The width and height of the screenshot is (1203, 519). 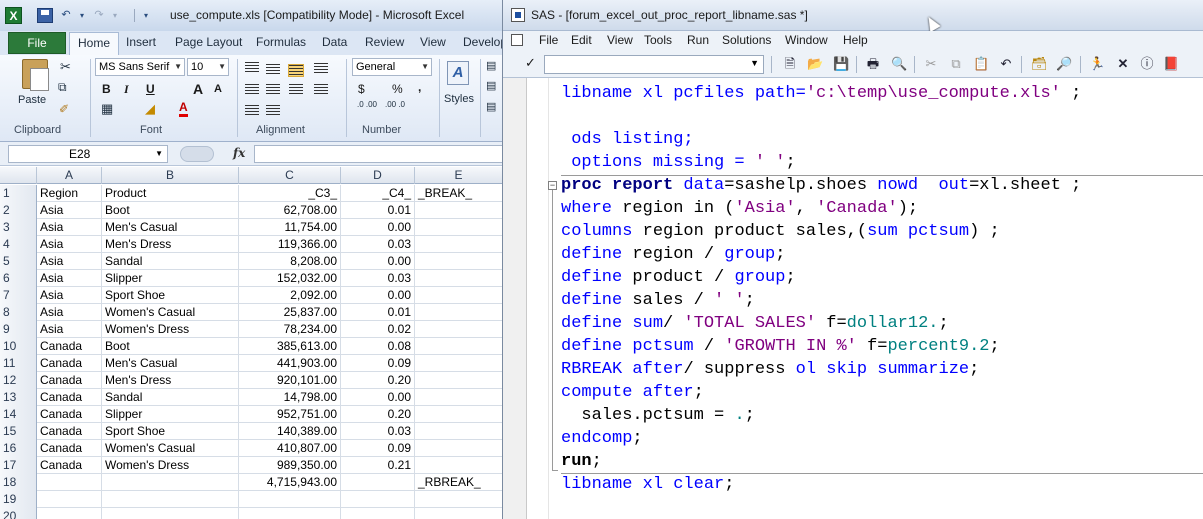 I want to click on tab-view: View, so click(x=433, y=42).